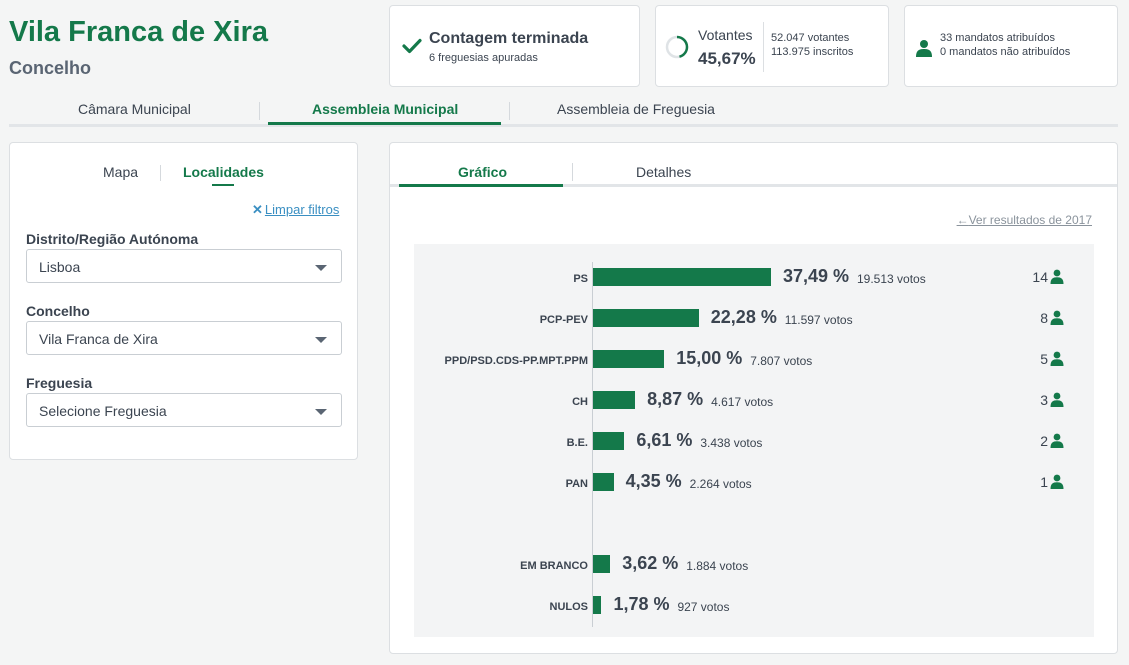  Describe the element at coordinates (743, 317) in the screenshot. I see `percent-label: 22,28 %` at that location.